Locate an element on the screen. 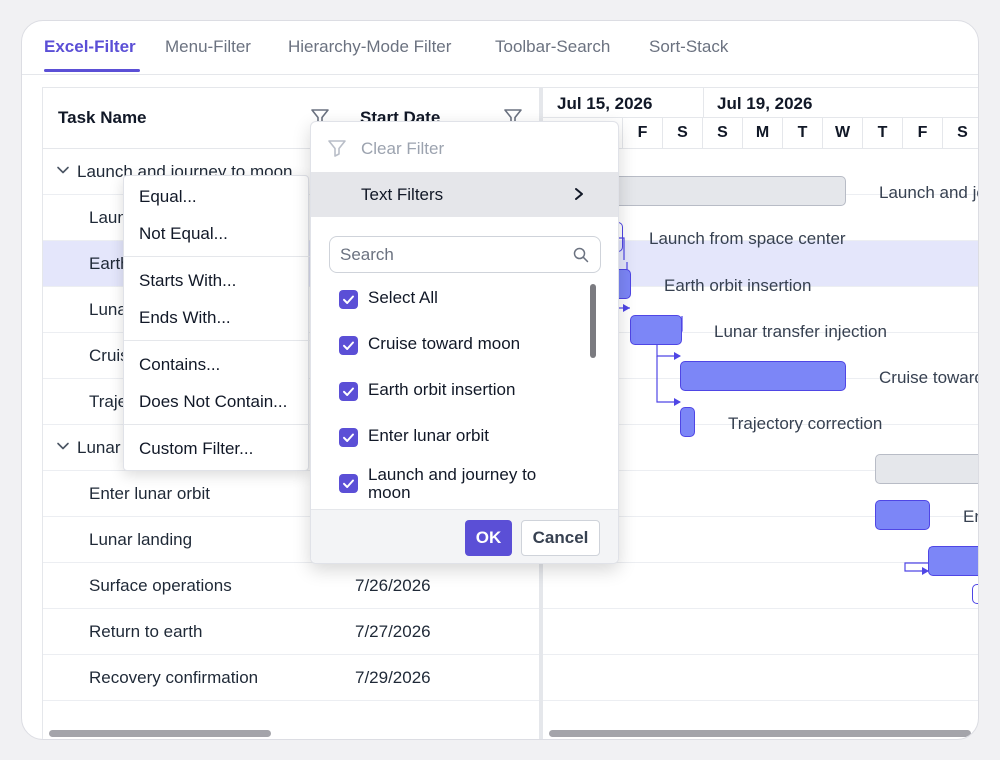 The image size is (1000, 760). filter-option: Earth orbit insertion is located at coordinates (459, 392).